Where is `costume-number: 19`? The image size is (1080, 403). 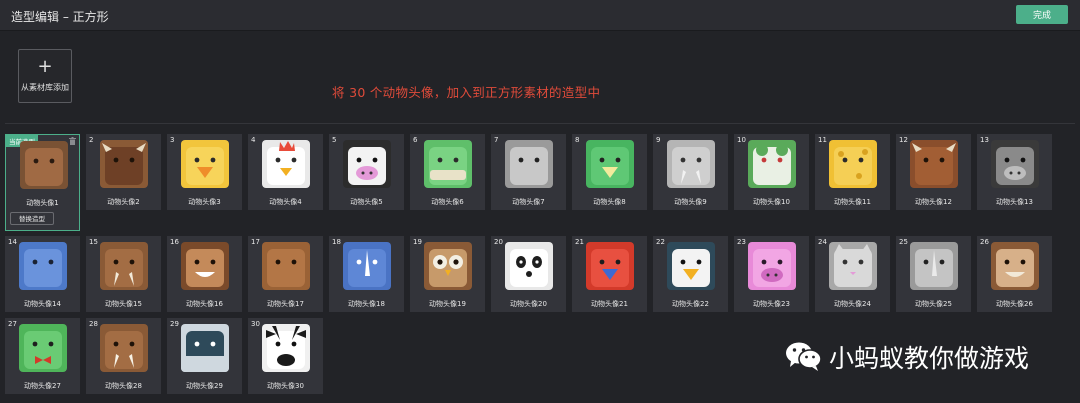
costume-number: 19 is located at coordinates (417, 242).